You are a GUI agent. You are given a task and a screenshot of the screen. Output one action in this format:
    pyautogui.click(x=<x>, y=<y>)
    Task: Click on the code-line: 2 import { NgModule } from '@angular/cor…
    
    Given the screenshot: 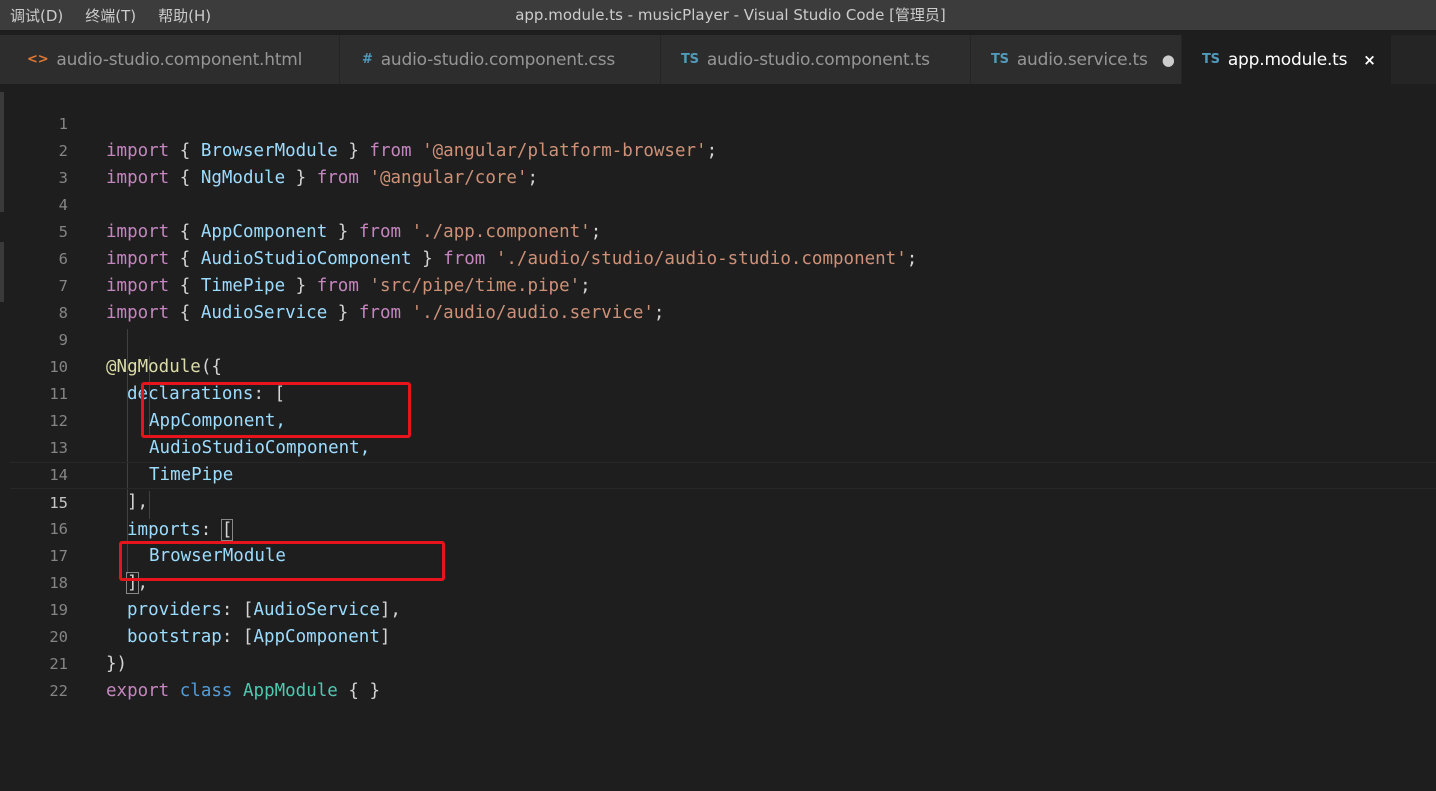 What is the action you would take?
    pyautogui.click(x=723, y=149)
    